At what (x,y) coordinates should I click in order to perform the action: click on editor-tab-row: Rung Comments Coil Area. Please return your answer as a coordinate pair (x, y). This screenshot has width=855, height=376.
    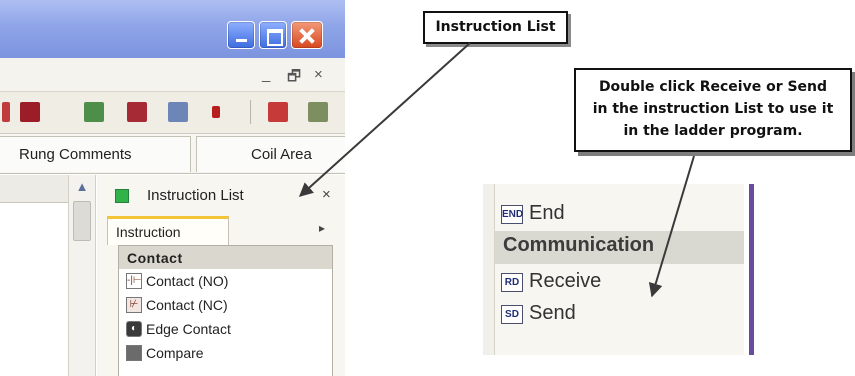
    Looking at the image, I should click on (172, 154).